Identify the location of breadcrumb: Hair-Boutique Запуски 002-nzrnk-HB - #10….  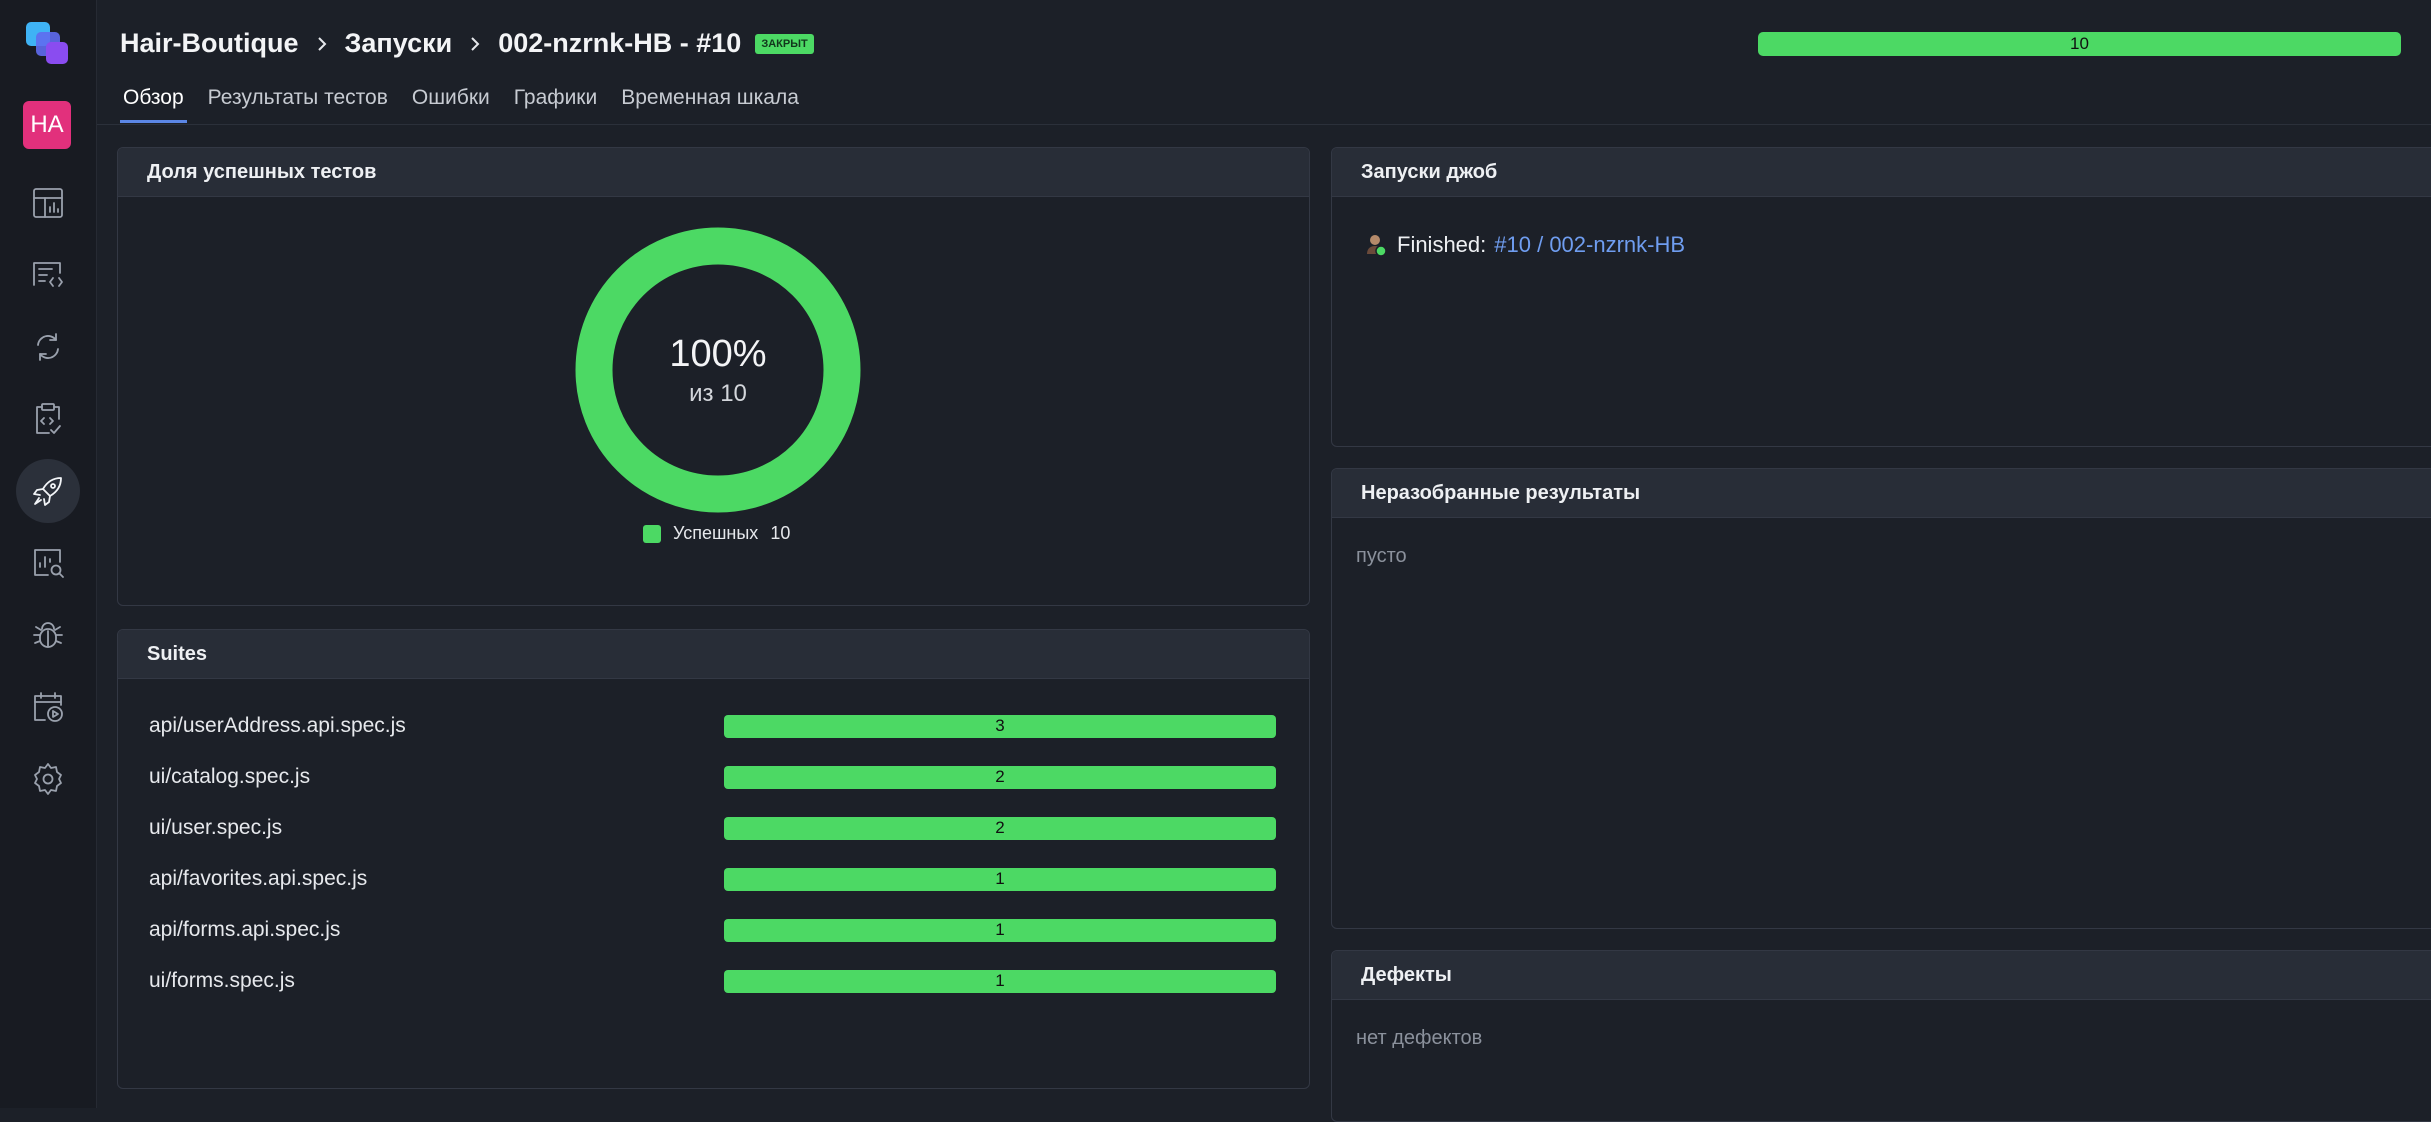
(467, 43).